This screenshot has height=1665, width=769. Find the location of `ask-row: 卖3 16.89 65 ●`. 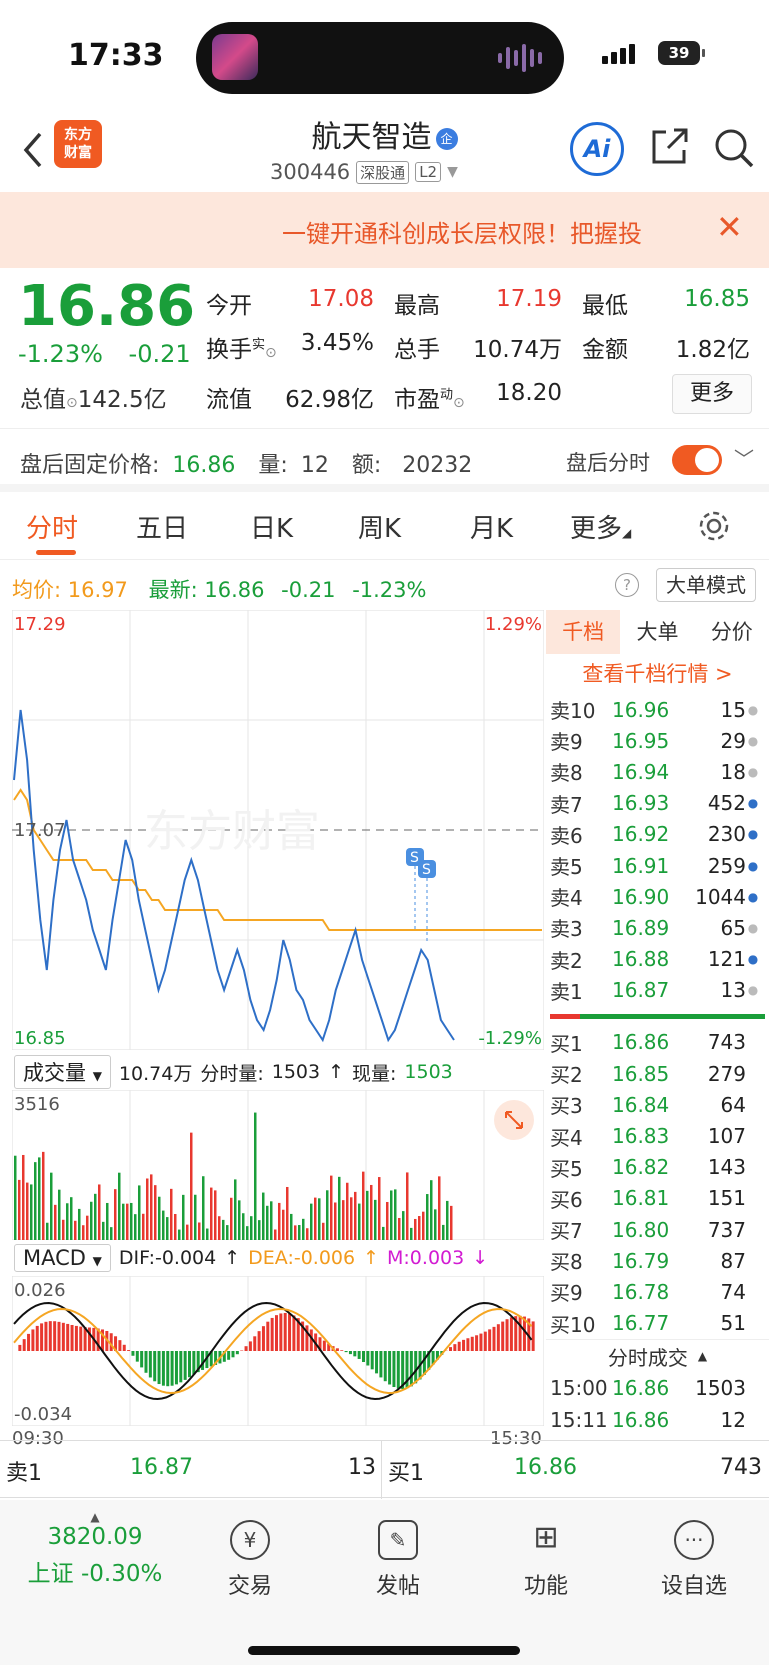

ask-row: 卖3 16.89 65 ● is located at coordinates (657, 927).